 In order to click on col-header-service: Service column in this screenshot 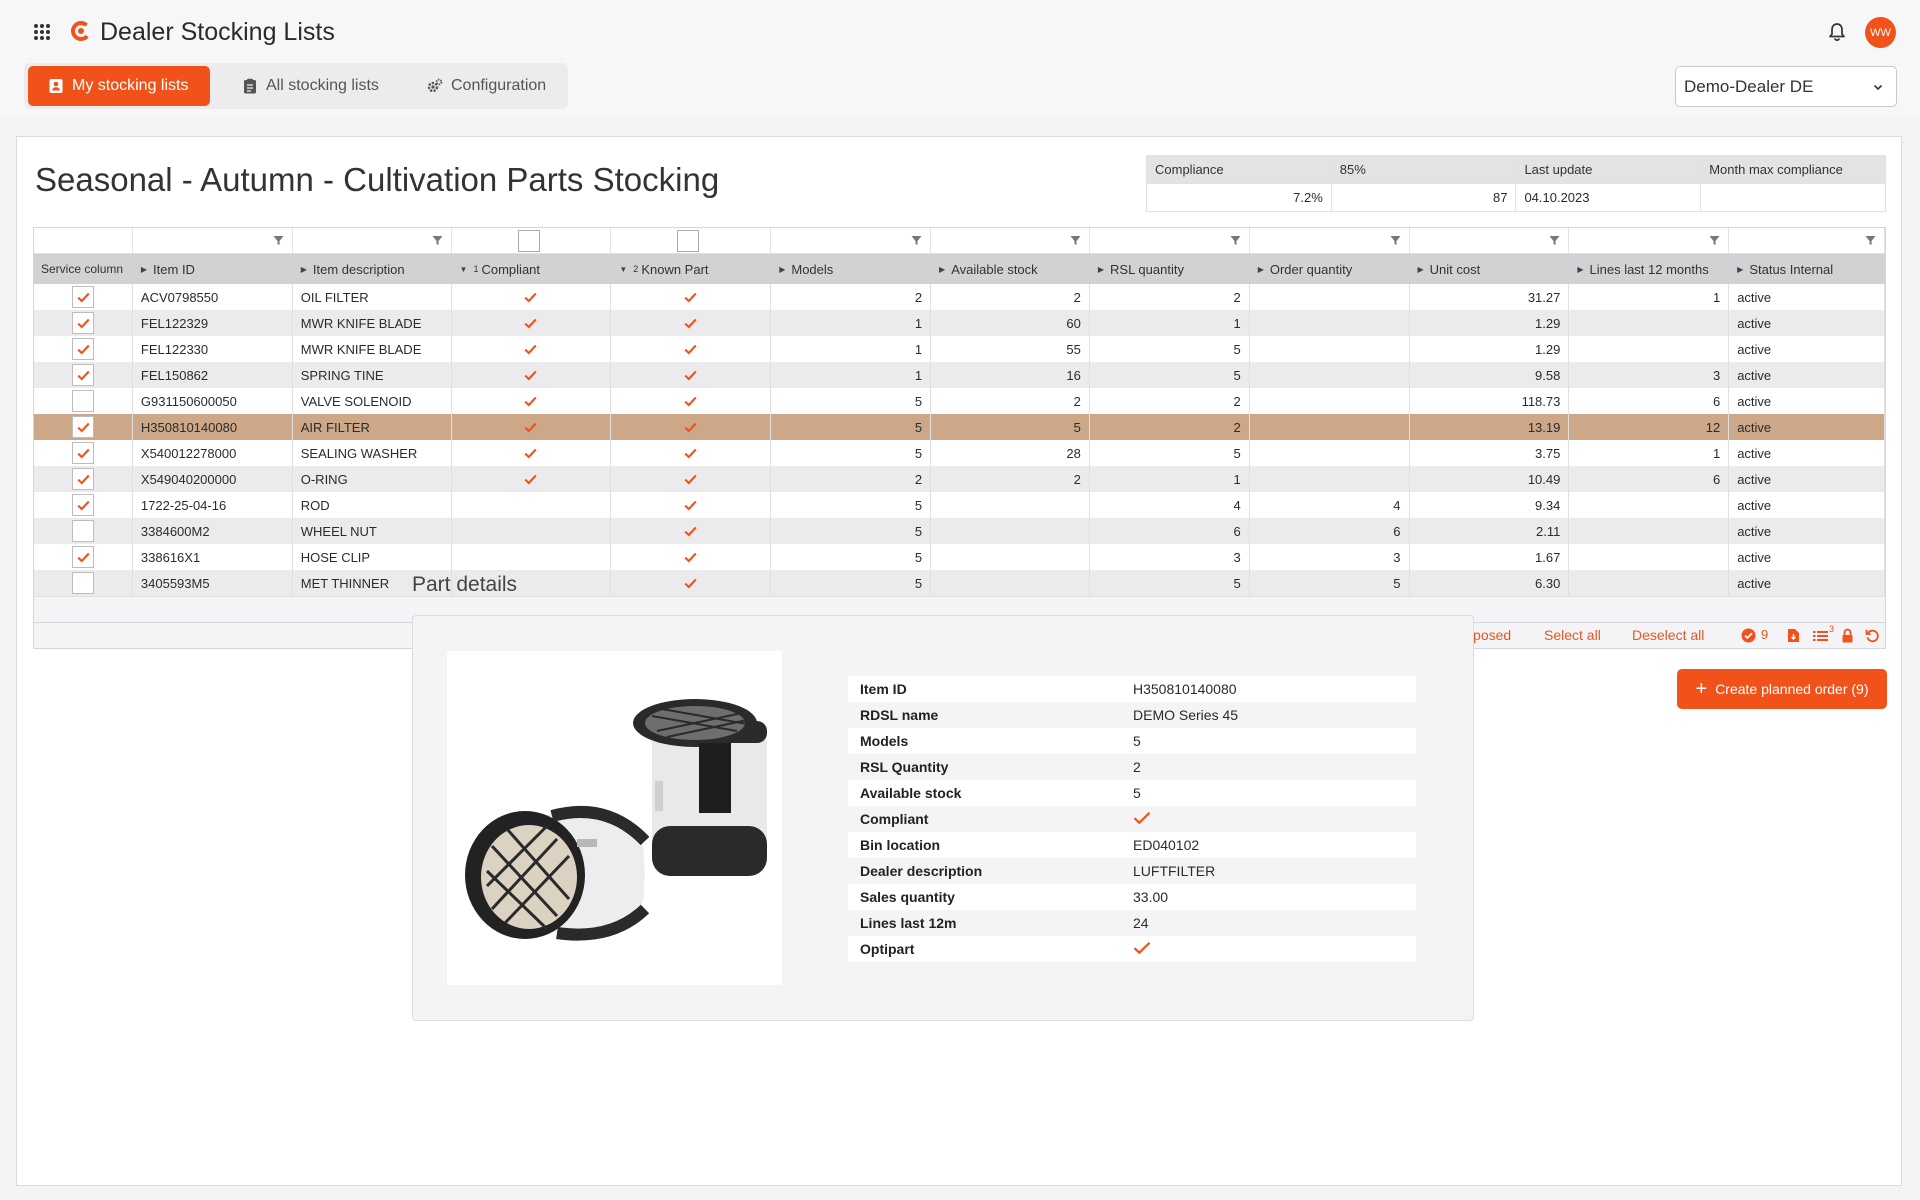, I will do `click(83, 269)`.